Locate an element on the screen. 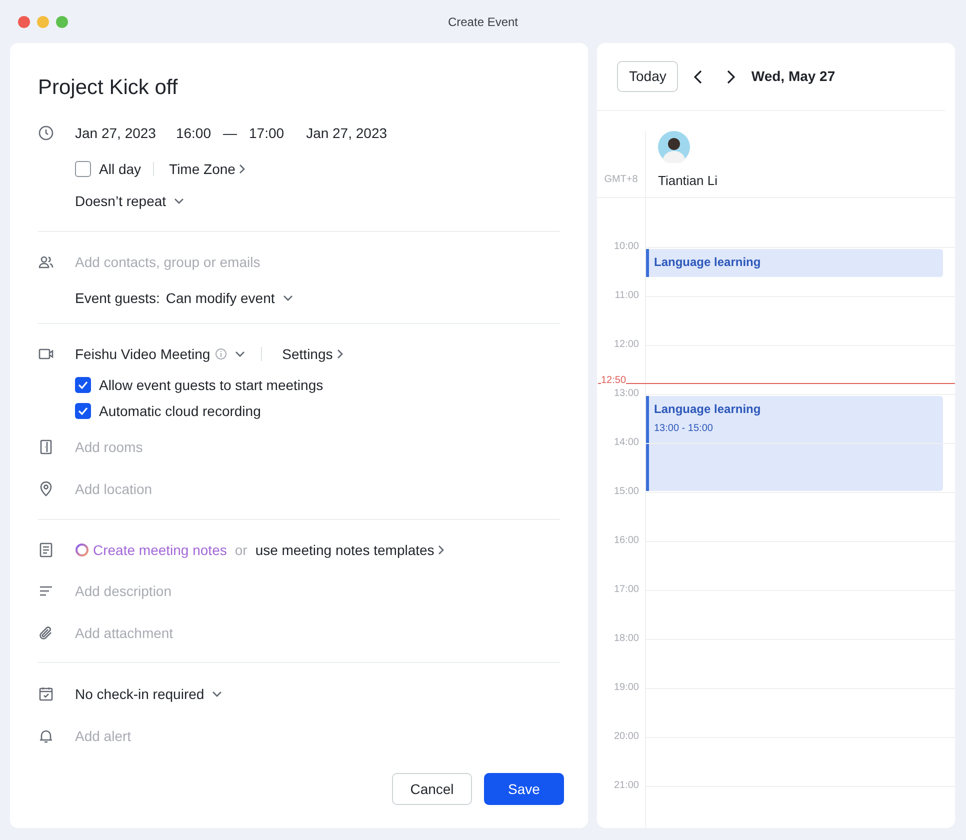  hour-label: 21:00 is located at coordinates (626, 786).